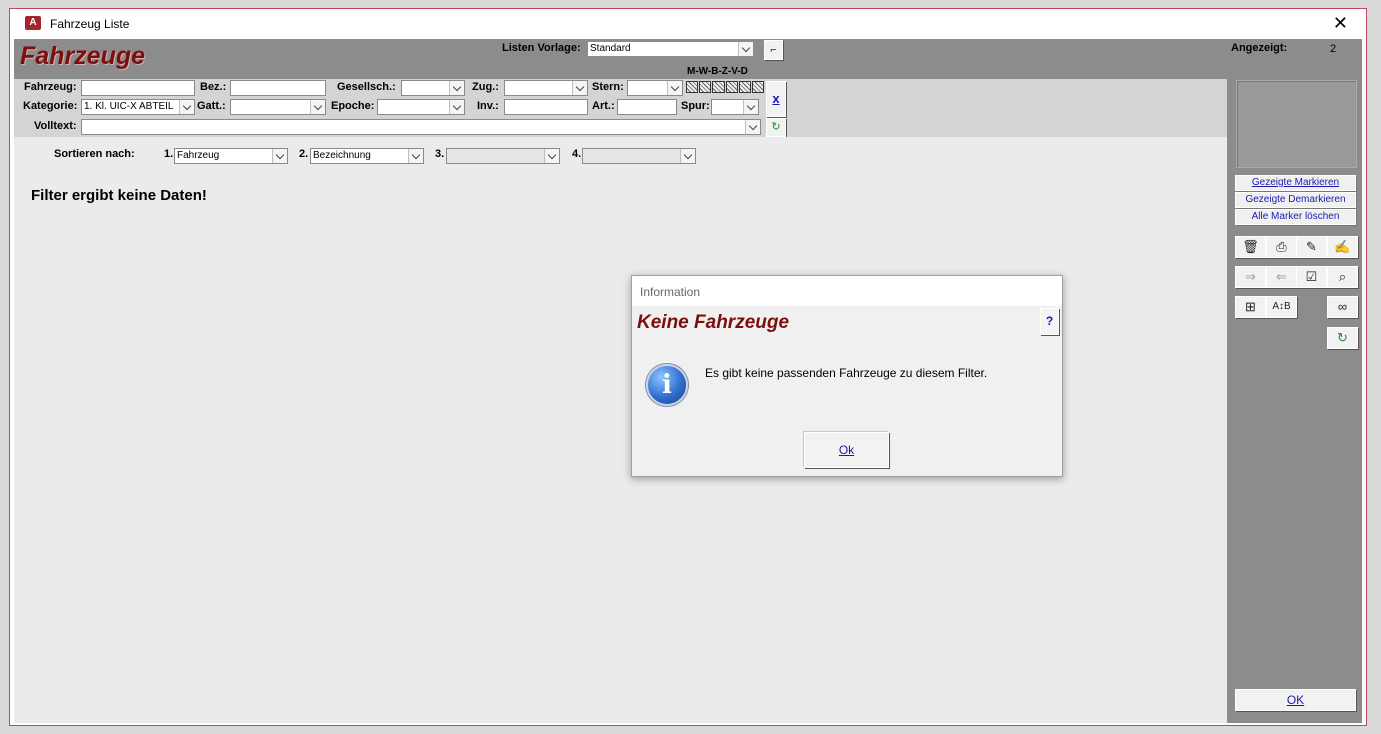 Image resolution: width=1381 pixels, height=734 pixels. Describe the element at coordinates (610, 48) in the screenshot. I see `template-value: Standard` at that location.